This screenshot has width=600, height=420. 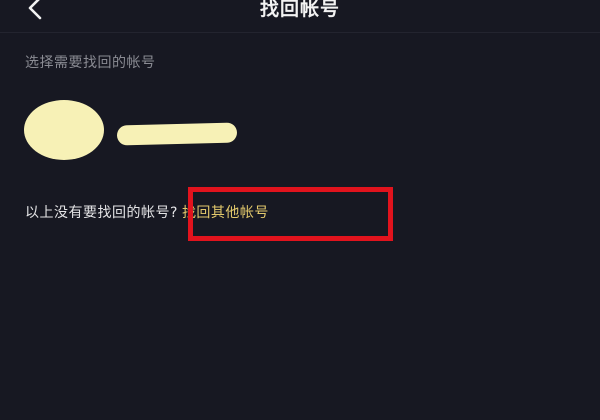 I want to click on hint-text: 以上没有要找回的帐号?, so click(x=101, y=213).